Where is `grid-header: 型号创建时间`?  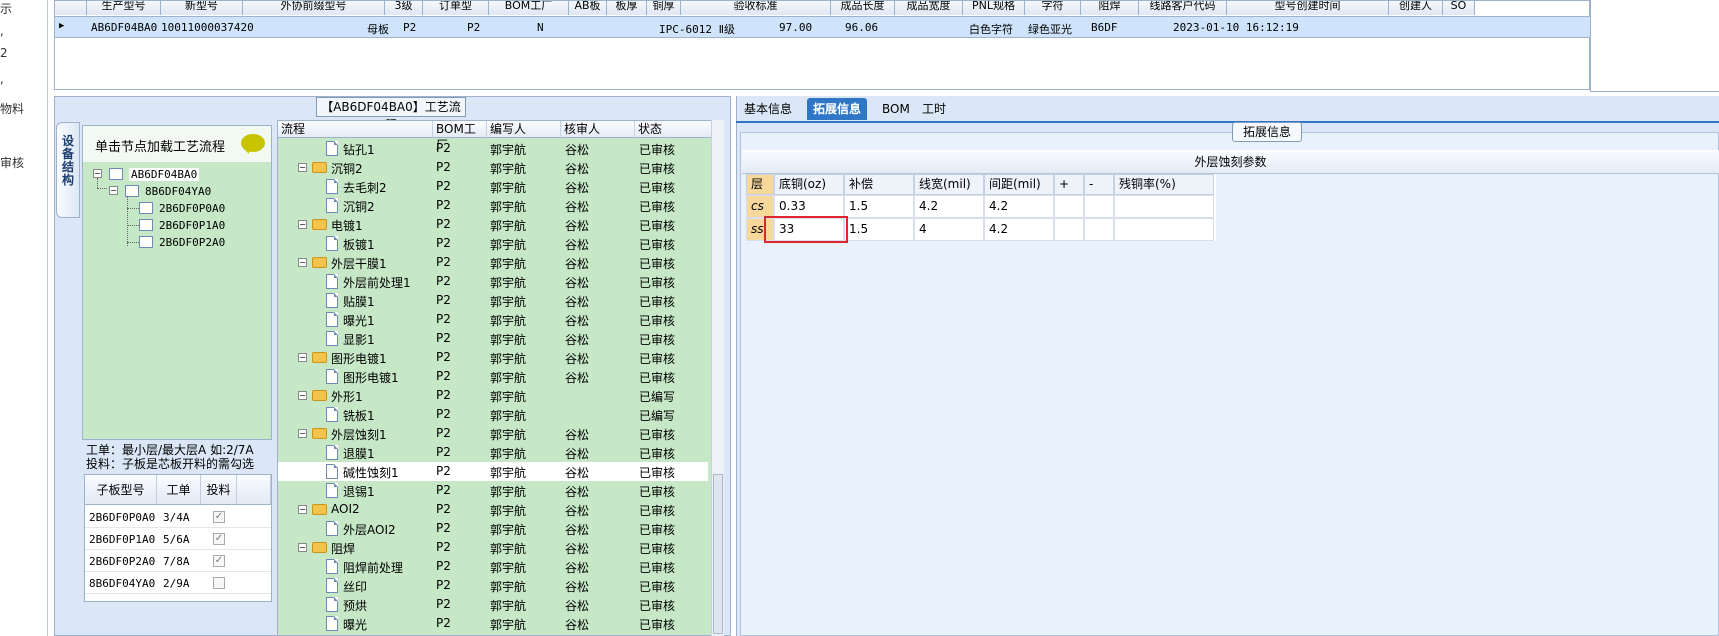
grid-header: 型号创建时间 is located at coordinates (1308, 8).